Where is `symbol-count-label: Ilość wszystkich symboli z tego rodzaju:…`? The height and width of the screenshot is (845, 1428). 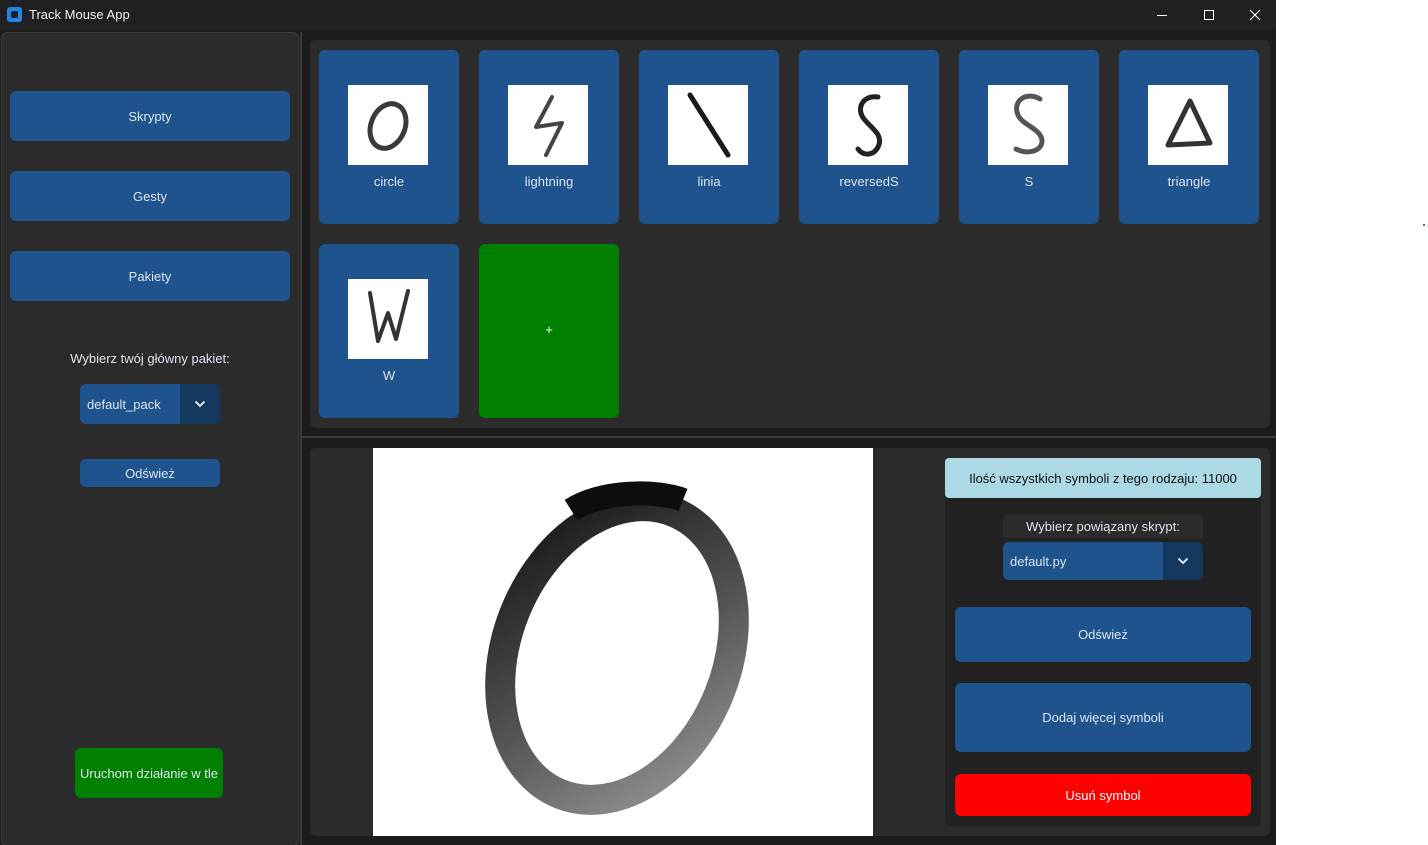 symbol-count-label: Ilość wszystkich symboli z tego rodzaju:… is located at coordinates (1103, 478).